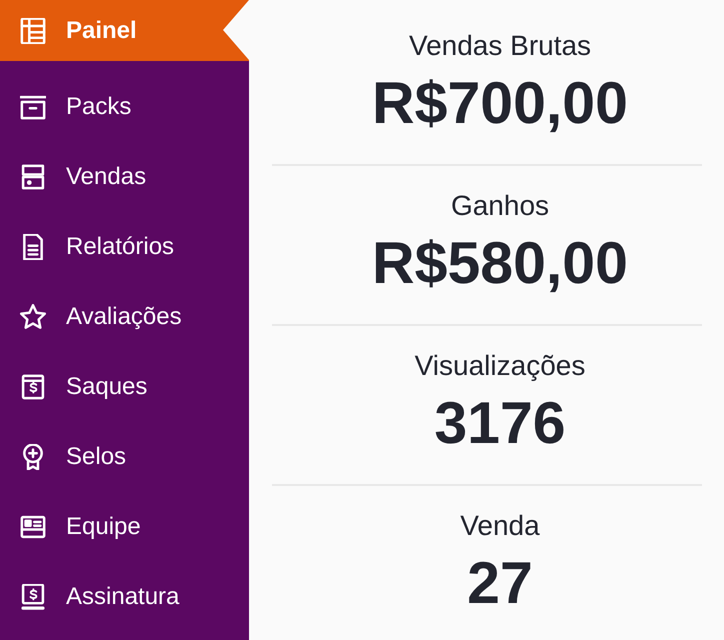  What do you see at coordinates (33, 387) in the screenshot?
I see `dollar-card-icon` at bounding box center [33, 387].